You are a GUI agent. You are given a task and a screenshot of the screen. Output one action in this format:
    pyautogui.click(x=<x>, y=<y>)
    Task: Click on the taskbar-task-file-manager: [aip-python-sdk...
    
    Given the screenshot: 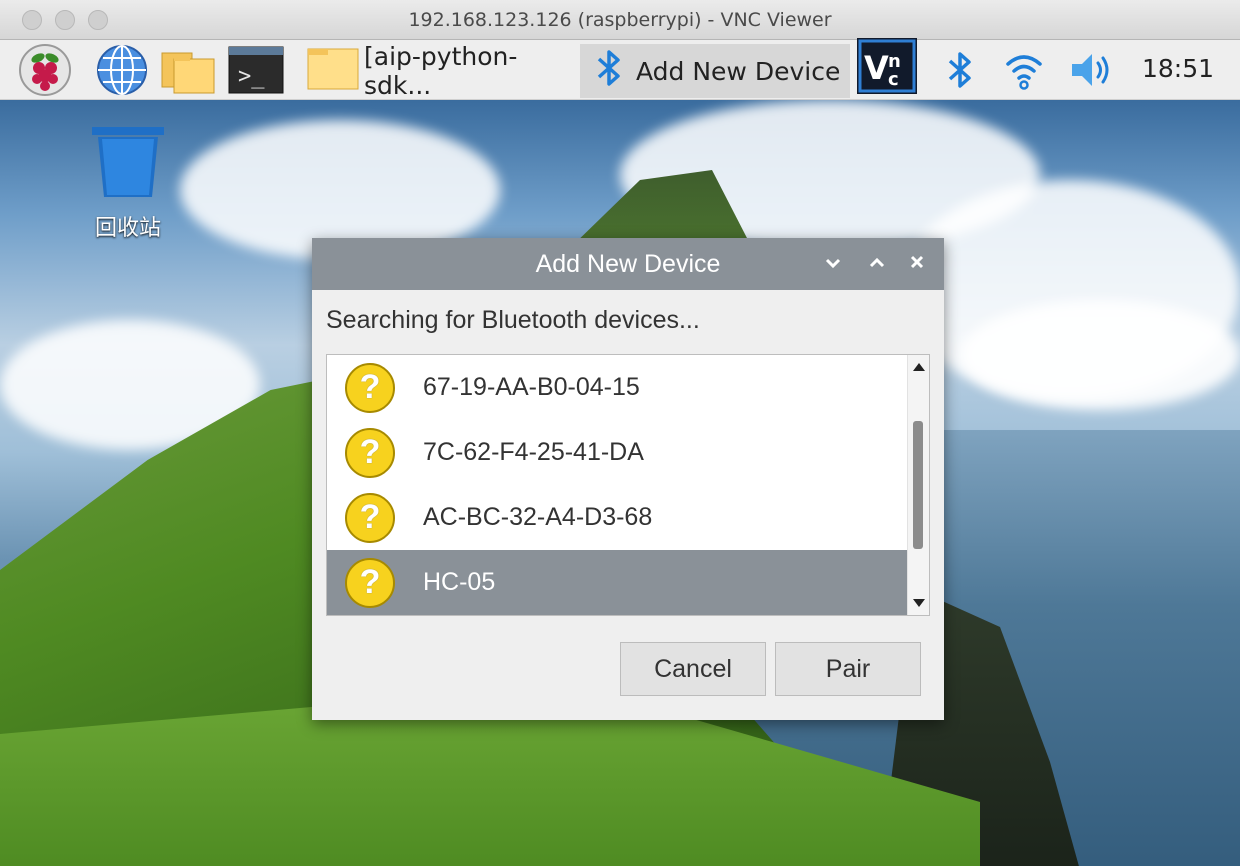 What is the action you would take?
    pyautogui.click(x=437, y=71)
    